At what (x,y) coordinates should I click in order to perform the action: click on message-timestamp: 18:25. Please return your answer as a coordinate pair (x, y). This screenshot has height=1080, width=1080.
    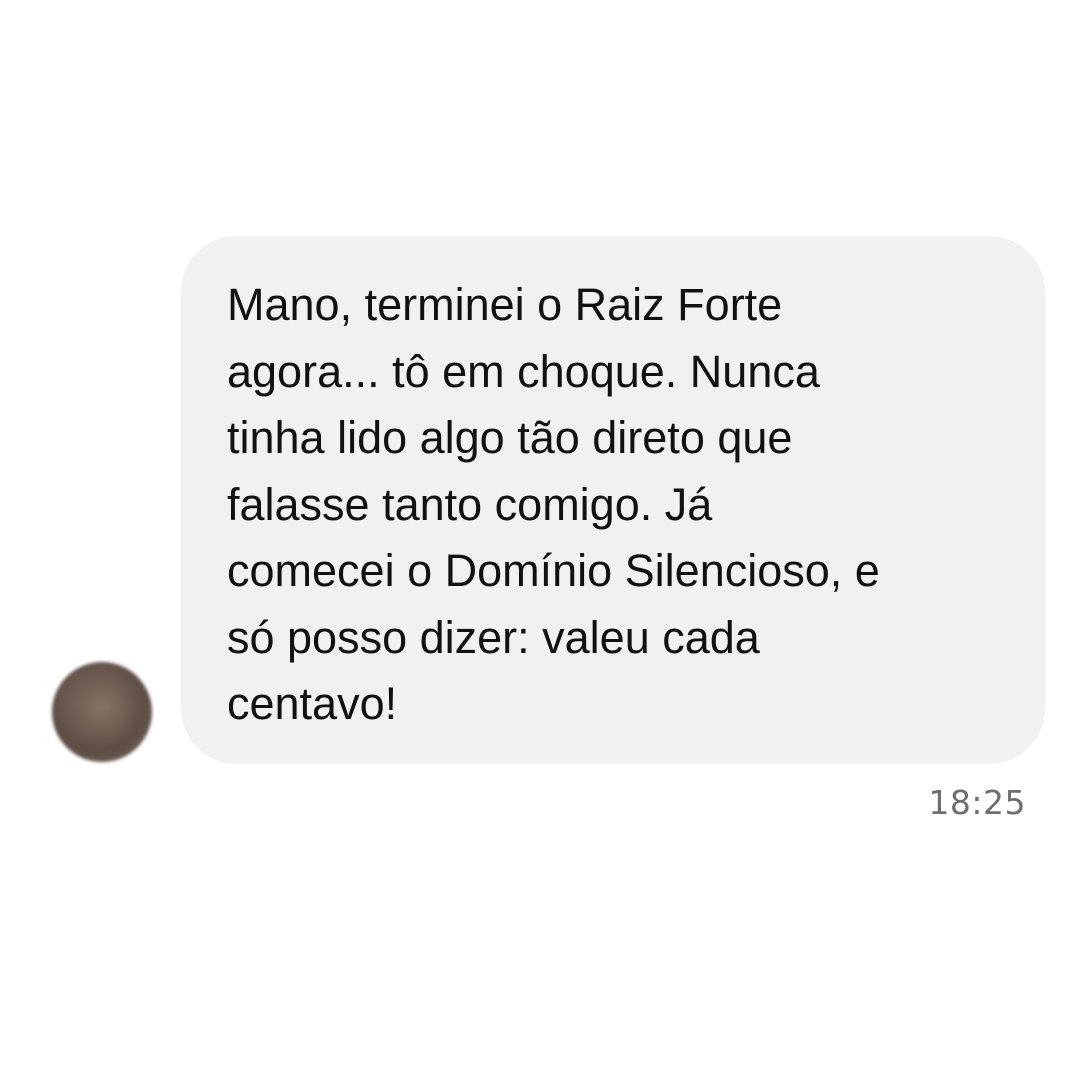
    Looking at the image, I should click on (977, 802).